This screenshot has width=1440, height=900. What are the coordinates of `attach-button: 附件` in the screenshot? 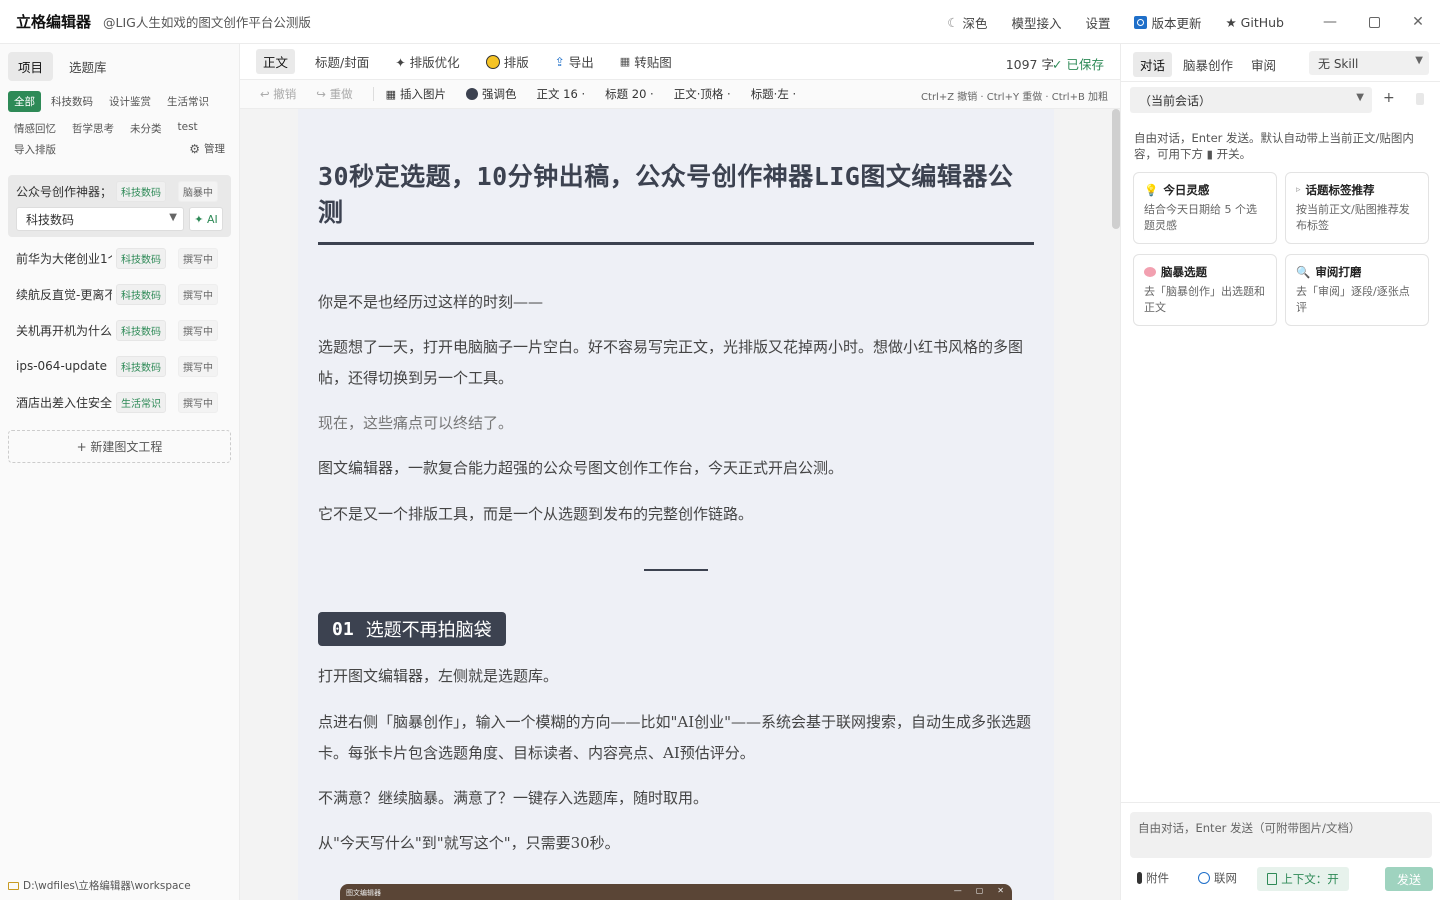 It's located at (1153, 878).